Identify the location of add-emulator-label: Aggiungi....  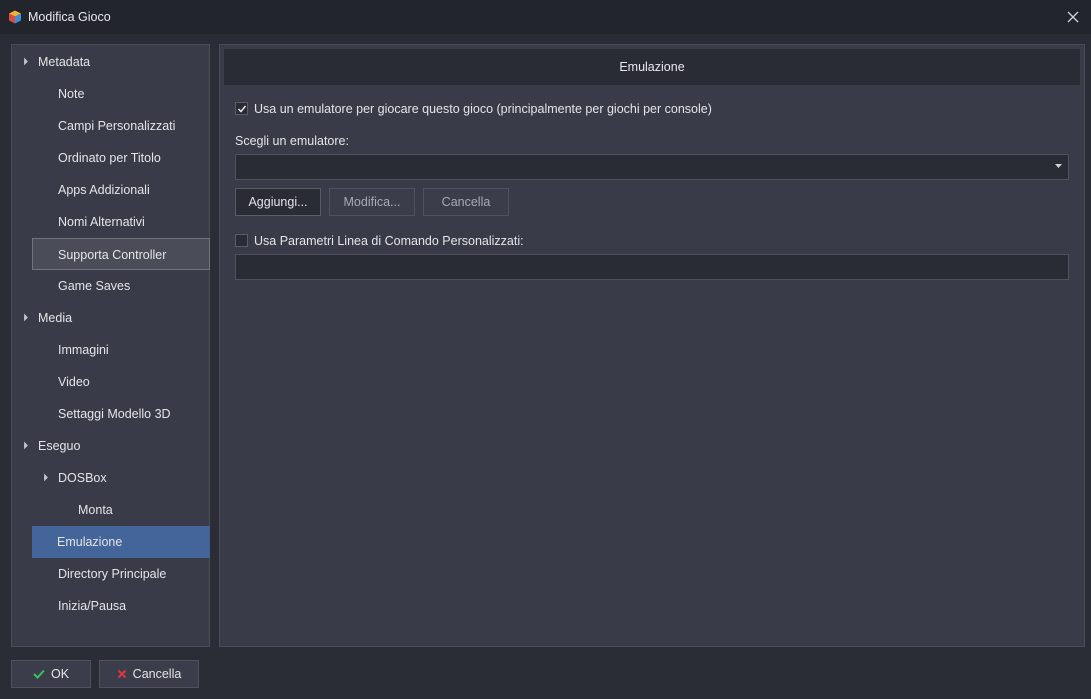
(278, 202).